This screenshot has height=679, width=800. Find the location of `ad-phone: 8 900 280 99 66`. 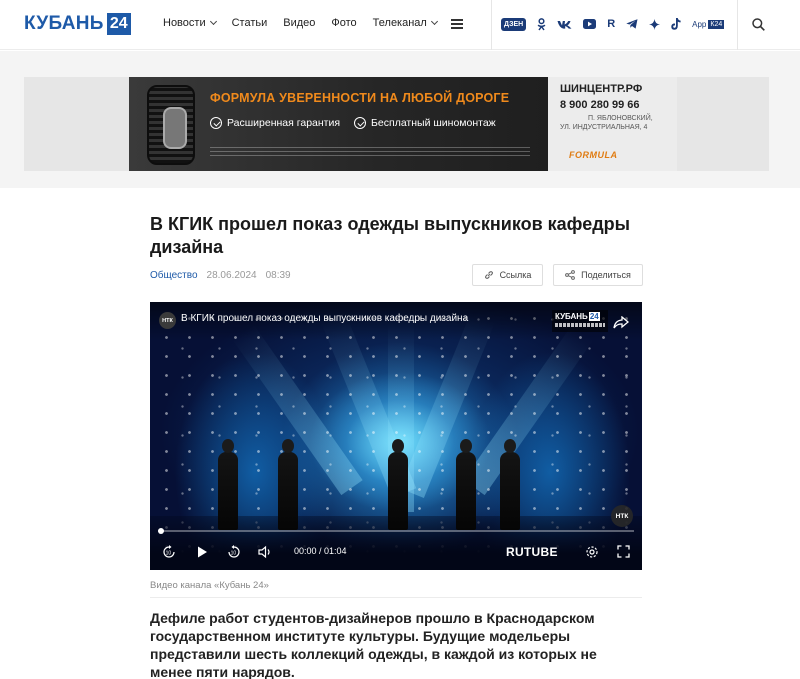

ad-phone: 8 900 280 99 66 is located at coordinates (600, 105).